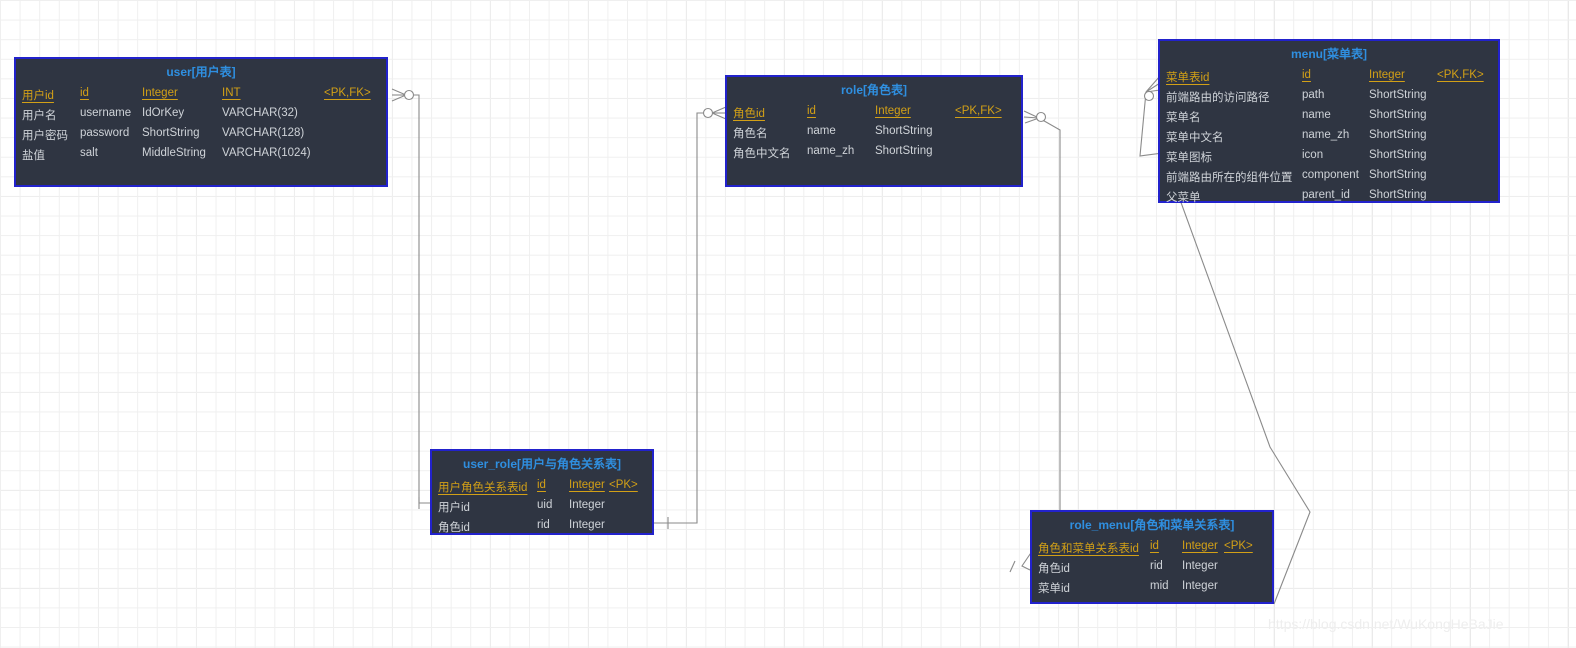 The image size is (1576, 648). I want to click on attribute-row: 用户id uid Integer, so click(542, 507).